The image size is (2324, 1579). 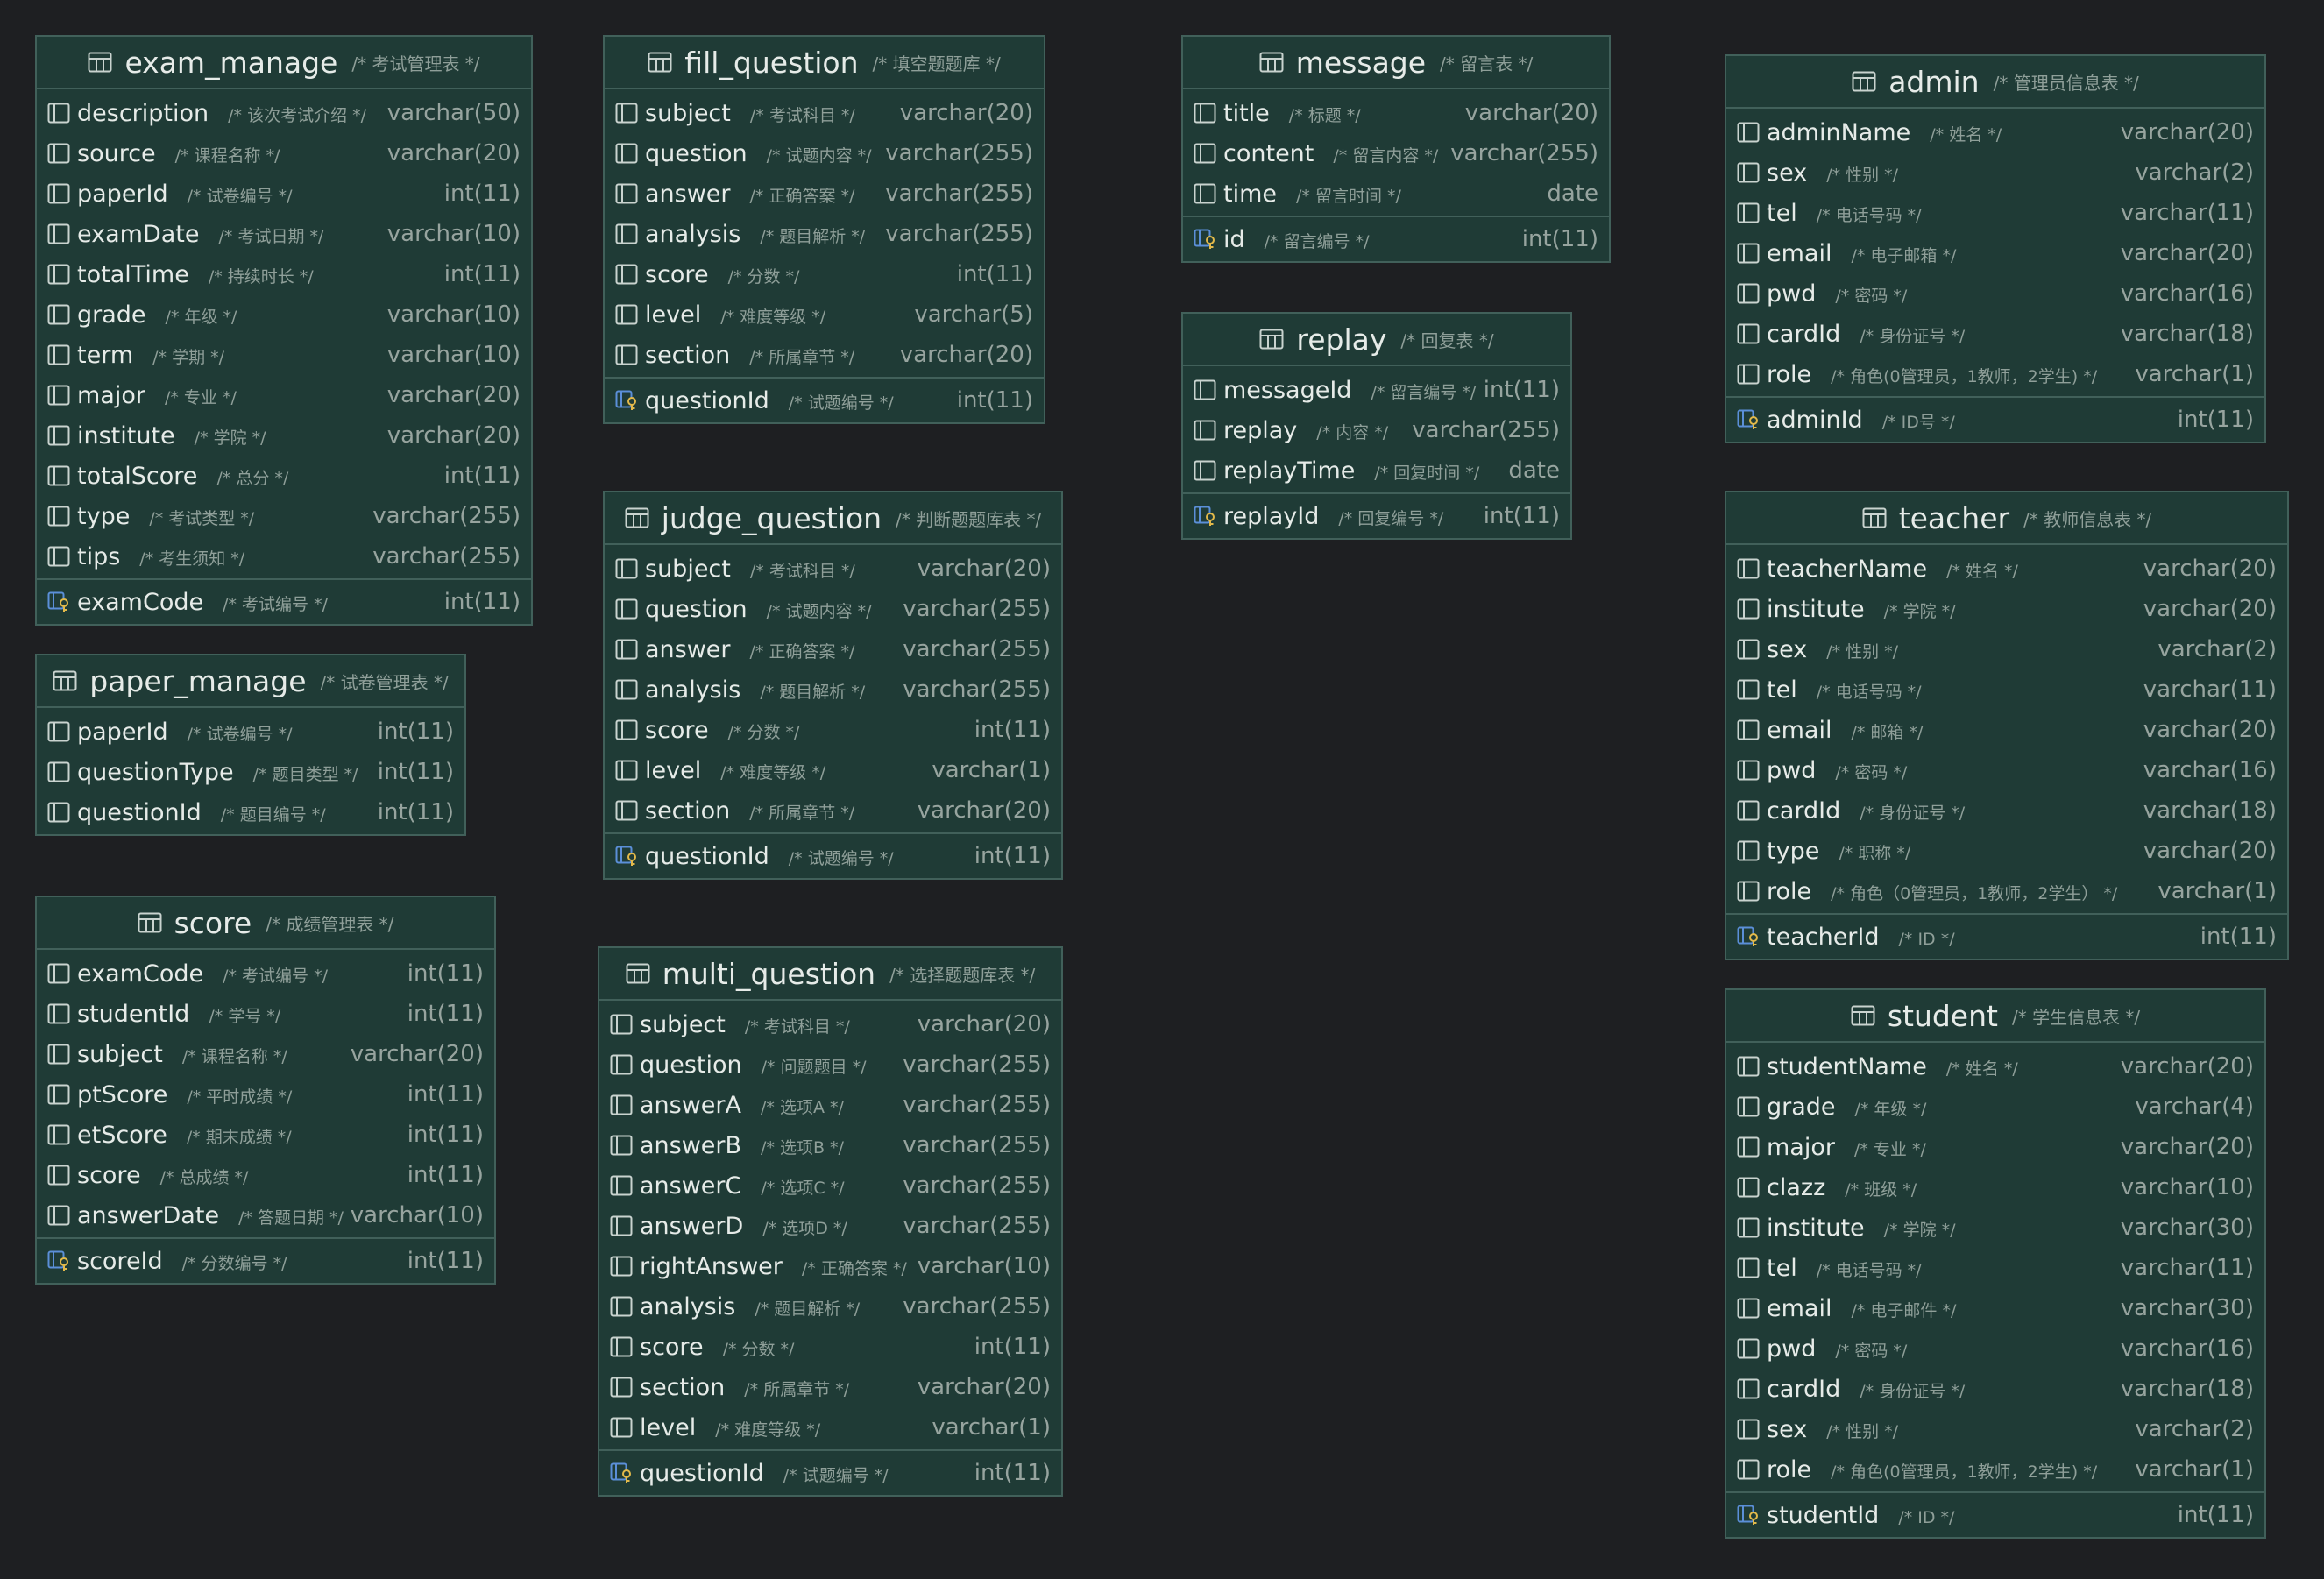 I want to click on column-row: studentId /* 学号 */ int(11), so click(x=265, y=1014).